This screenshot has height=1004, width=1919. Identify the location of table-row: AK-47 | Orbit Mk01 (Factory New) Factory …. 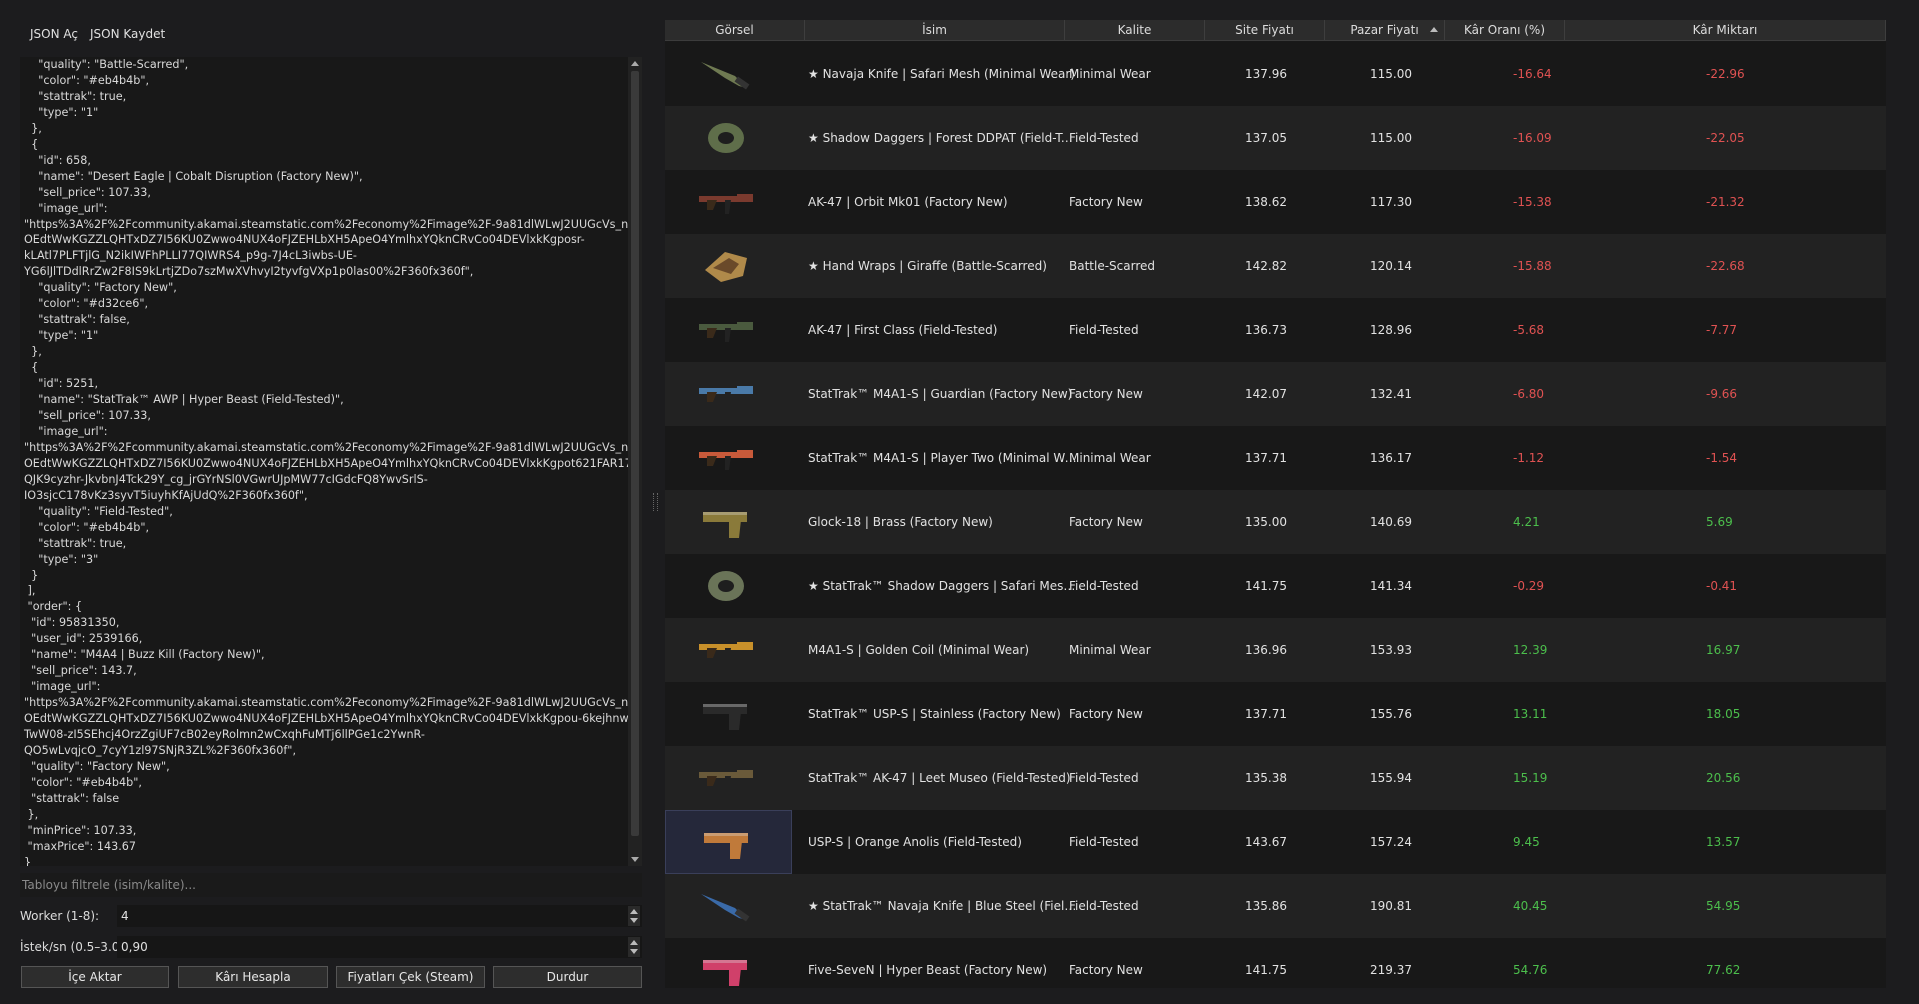
(1275, 202).